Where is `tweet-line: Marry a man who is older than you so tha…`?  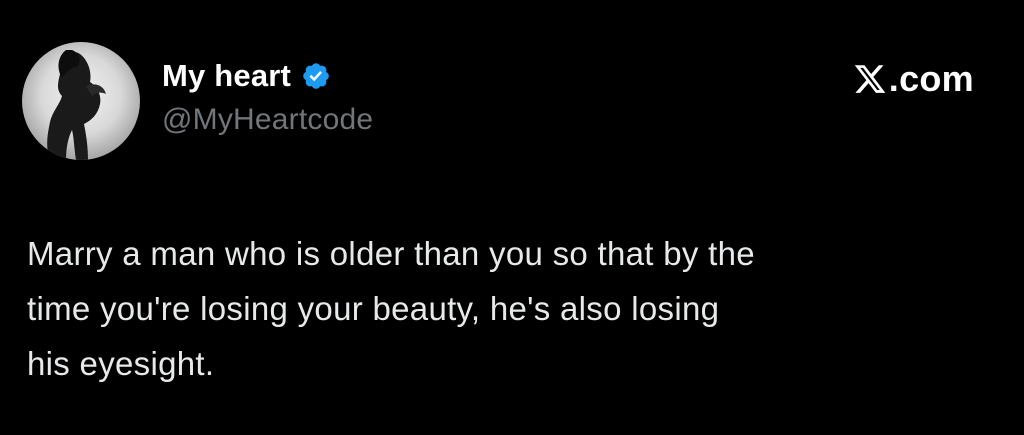 tweet-line: Marry a man who is older than you so tha… is located at coordinates (391, 253).